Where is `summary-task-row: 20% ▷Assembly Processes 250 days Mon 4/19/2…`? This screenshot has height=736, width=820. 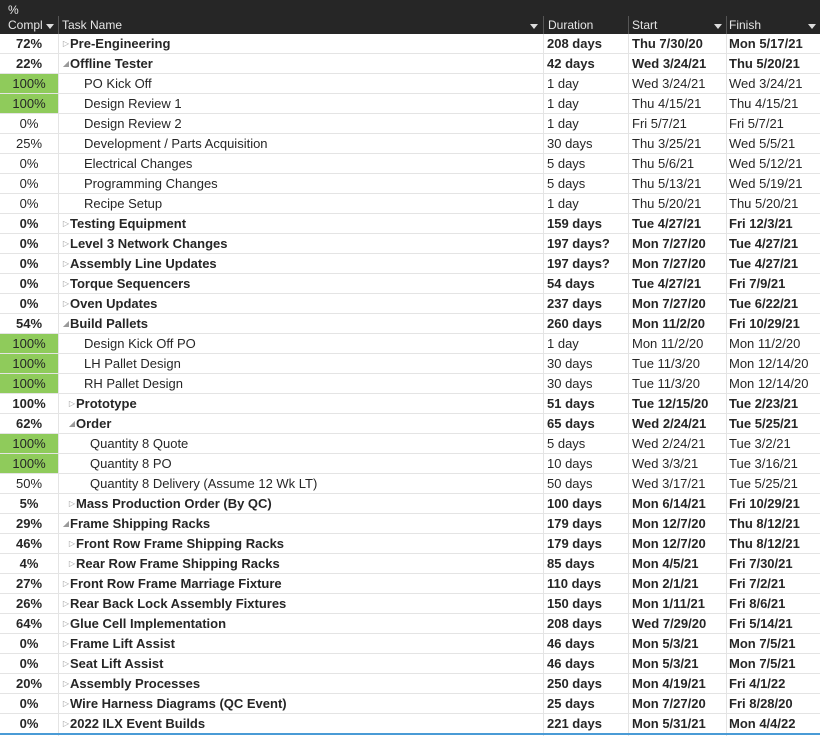
summary-task-row: 20% ▷Assembly Processes 250 days Mon 4/19/2… is located at coordinates (410, 684).